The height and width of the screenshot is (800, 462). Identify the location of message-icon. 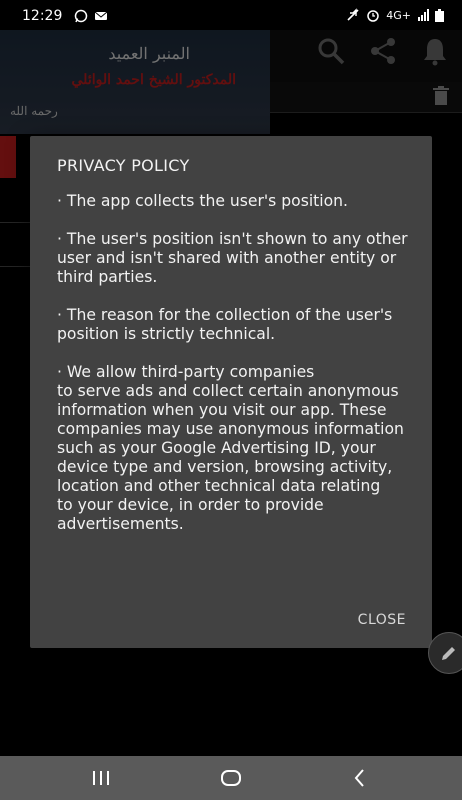
(101, 15).